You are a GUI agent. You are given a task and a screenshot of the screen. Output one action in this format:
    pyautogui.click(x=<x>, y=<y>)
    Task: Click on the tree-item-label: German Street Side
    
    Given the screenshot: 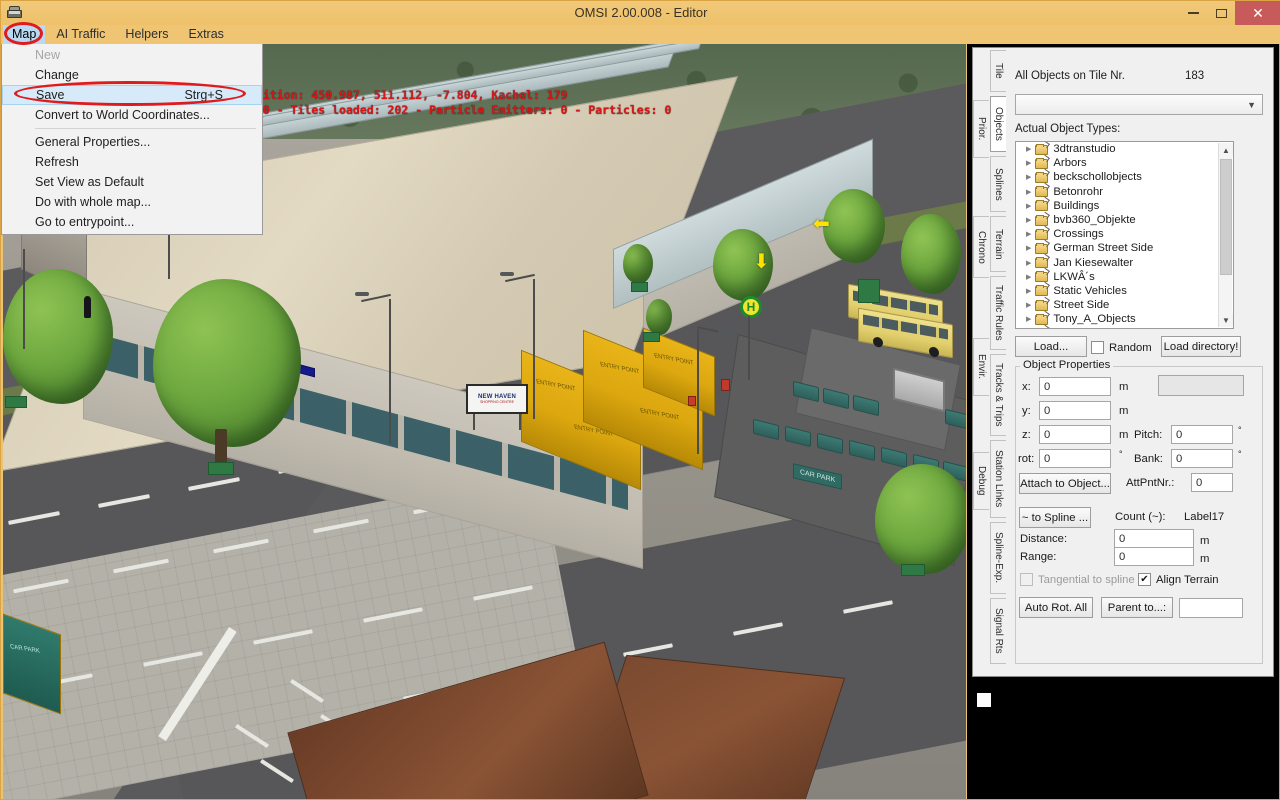 What is the action you would take?
    pyautogui.click(x=1103, y=248)
    